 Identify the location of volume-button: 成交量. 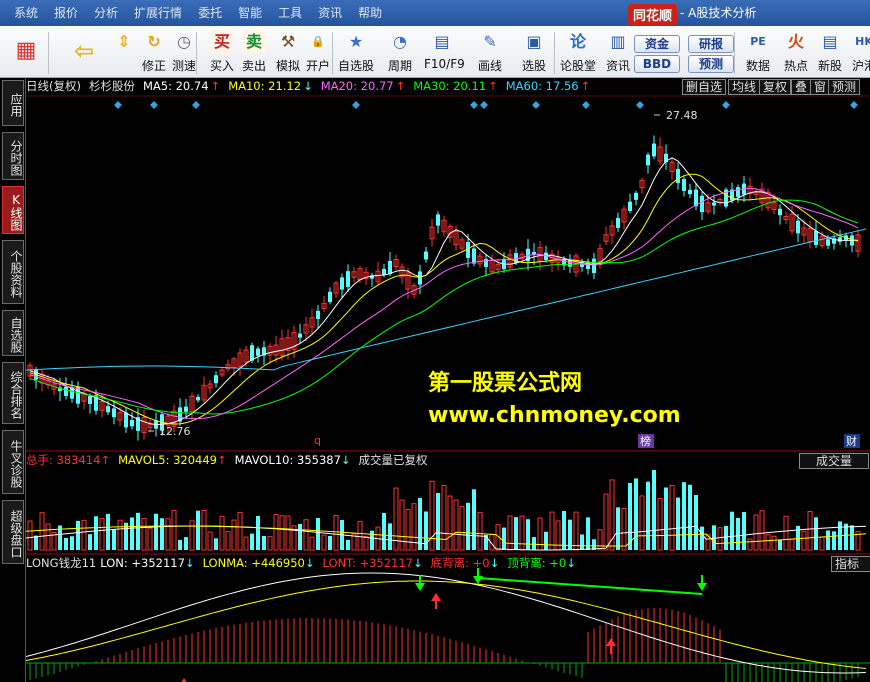
(834, 461).